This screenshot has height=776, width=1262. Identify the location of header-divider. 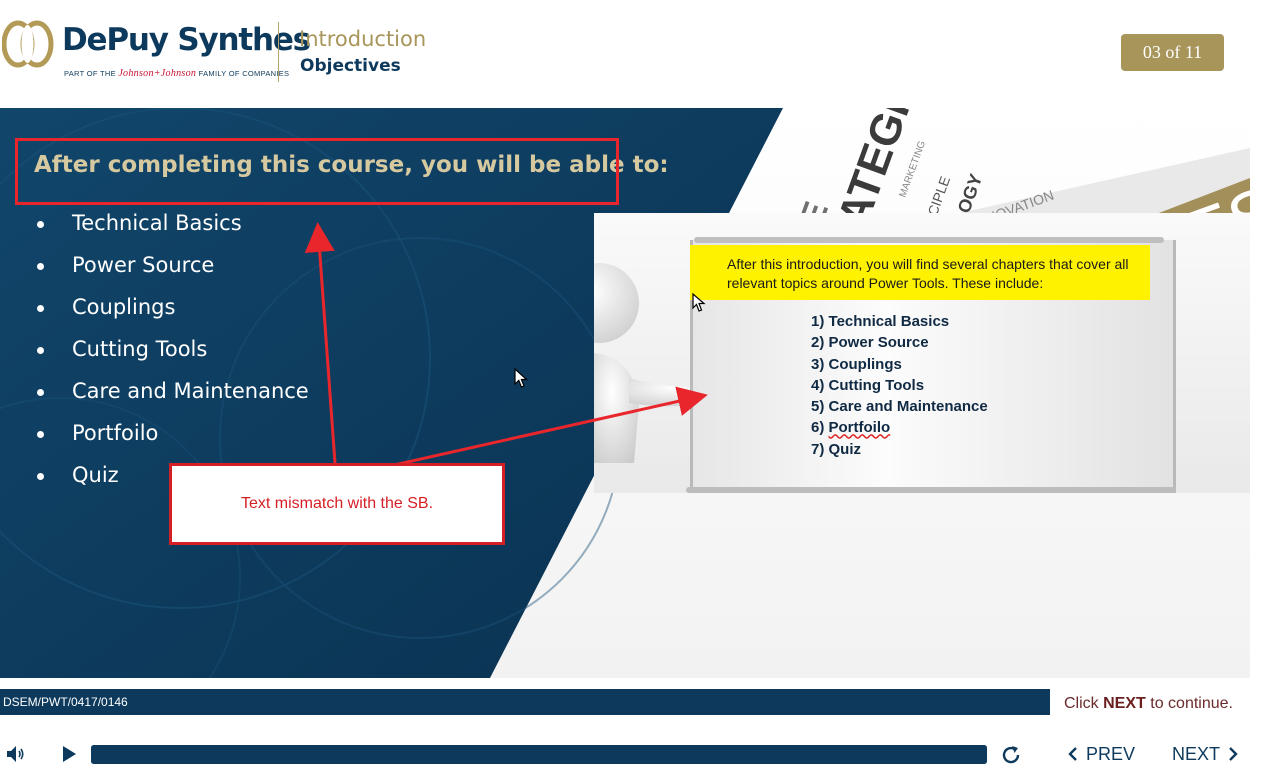
(278, 52).